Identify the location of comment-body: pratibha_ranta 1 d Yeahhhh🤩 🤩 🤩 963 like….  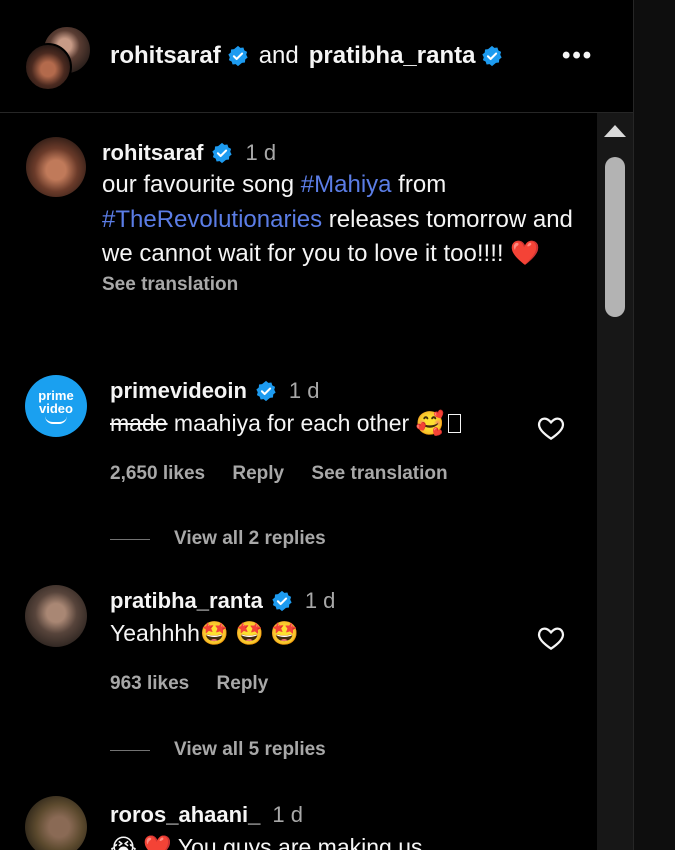
(320, 641).